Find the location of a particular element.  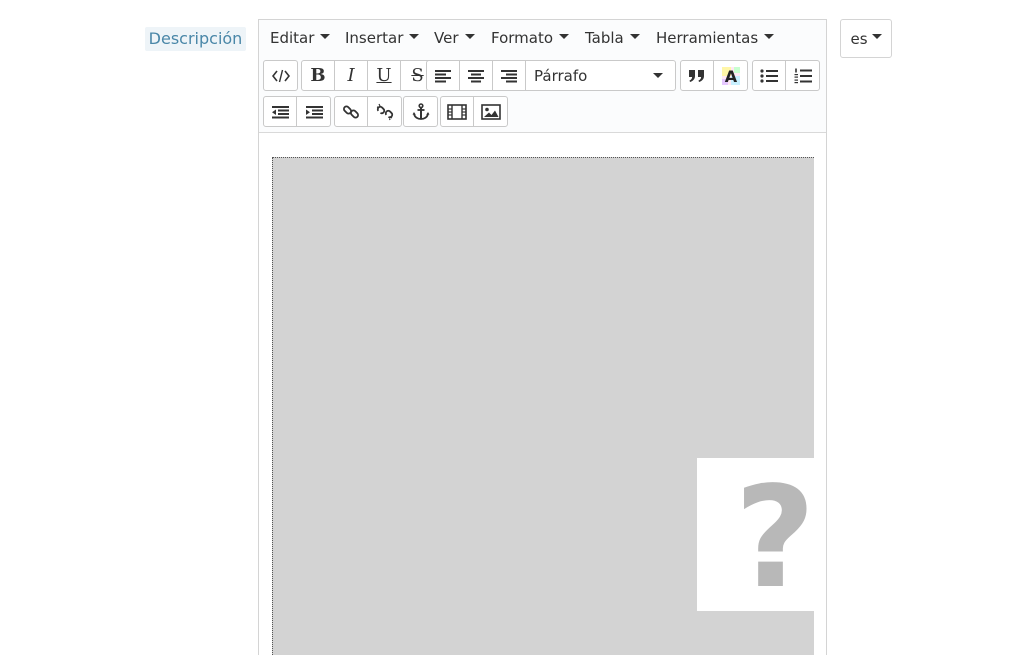

film-icon is located at coordinates (457, 111).